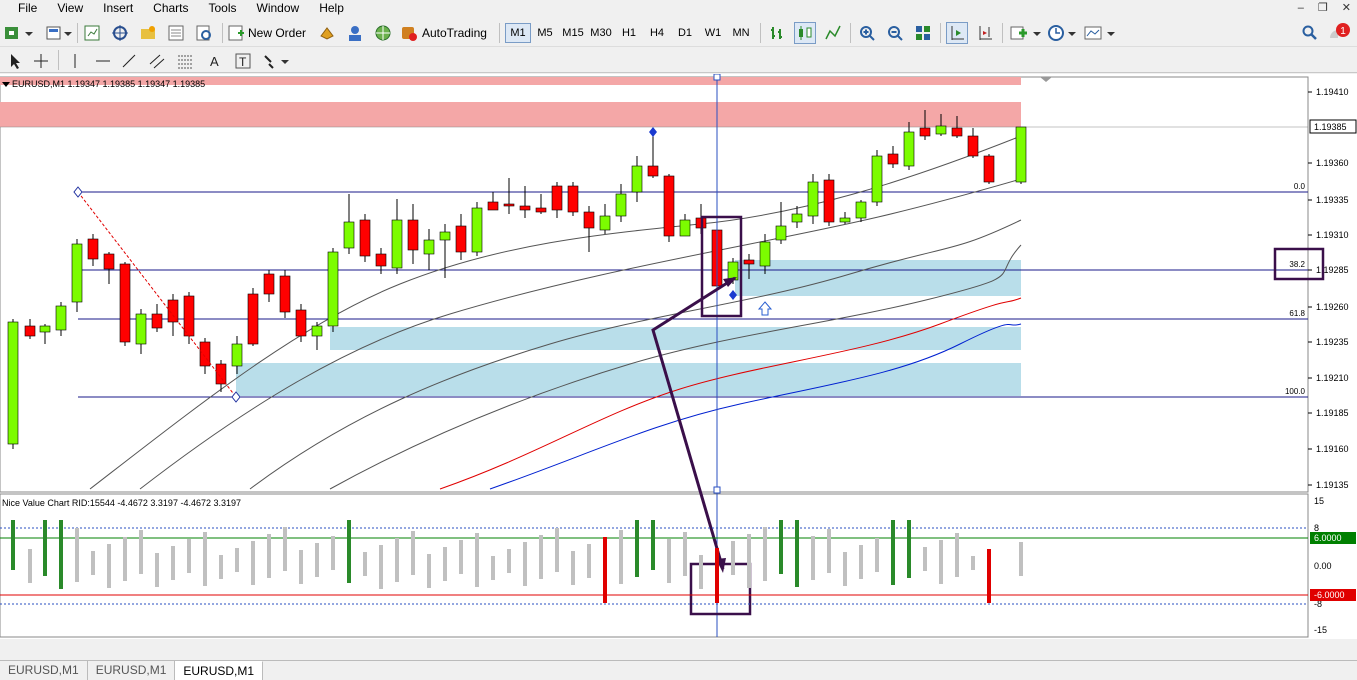  I want to click on profiles-button, so click(59, 33).